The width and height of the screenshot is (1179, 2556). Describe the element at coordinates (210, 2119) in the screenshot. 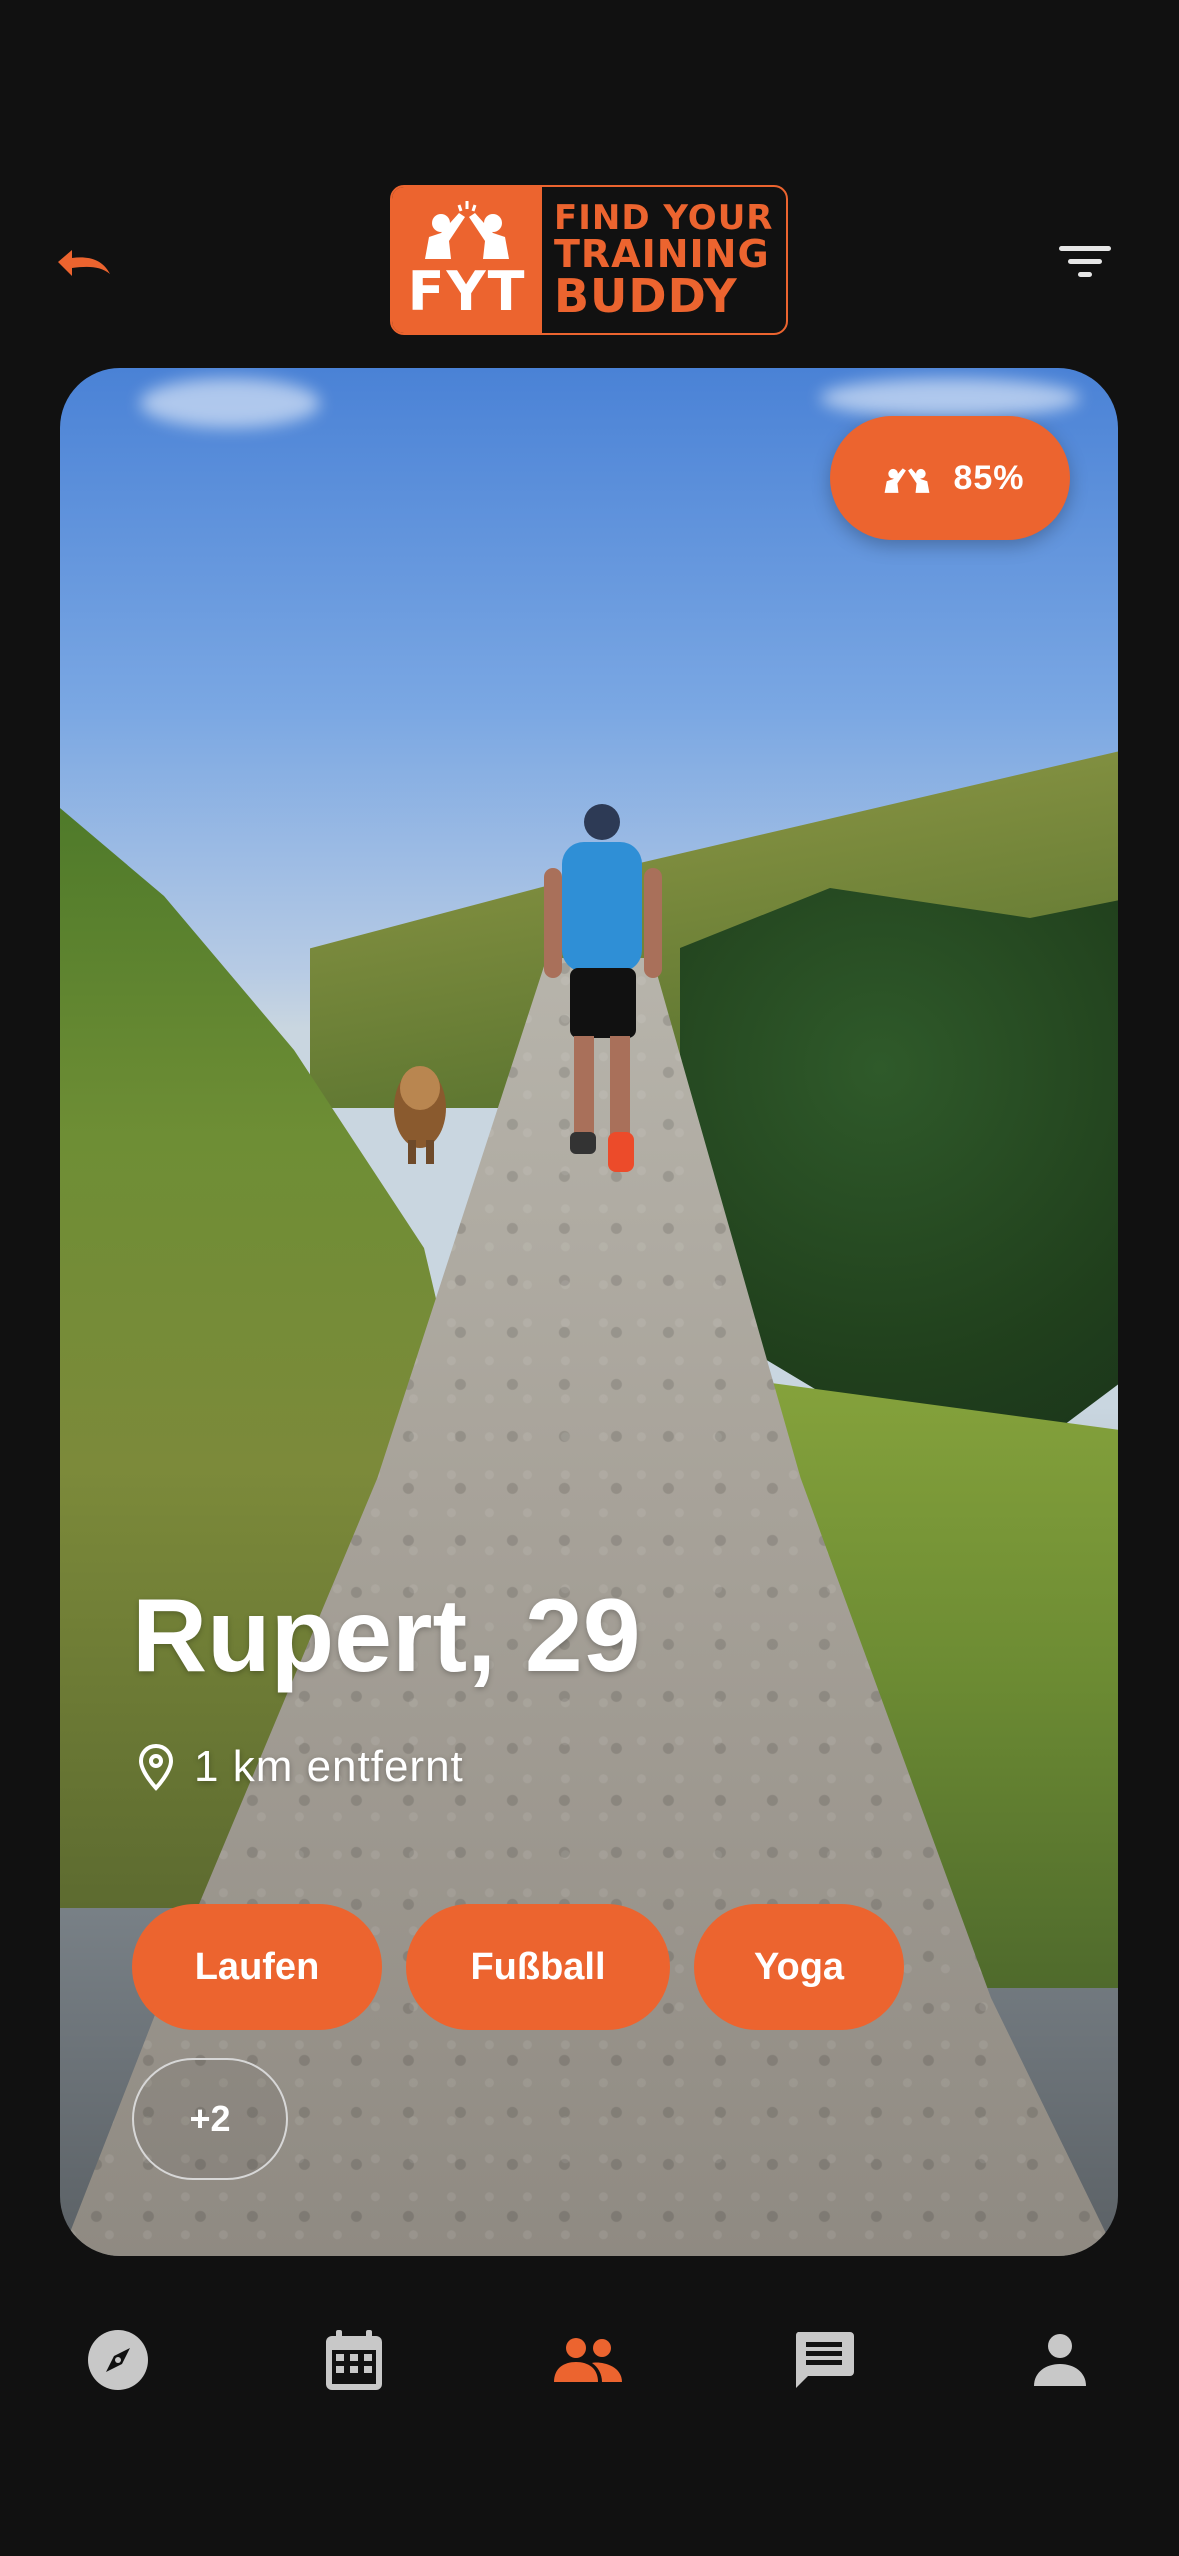

I see `more-sports-chip: +2` at that location.